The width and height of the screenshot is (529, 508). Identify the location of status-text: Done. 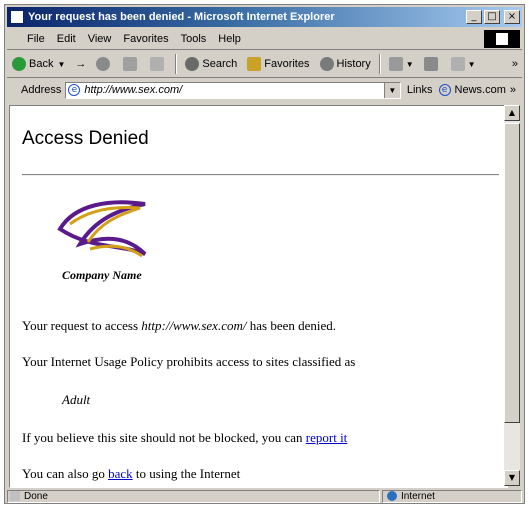
(36, 496).